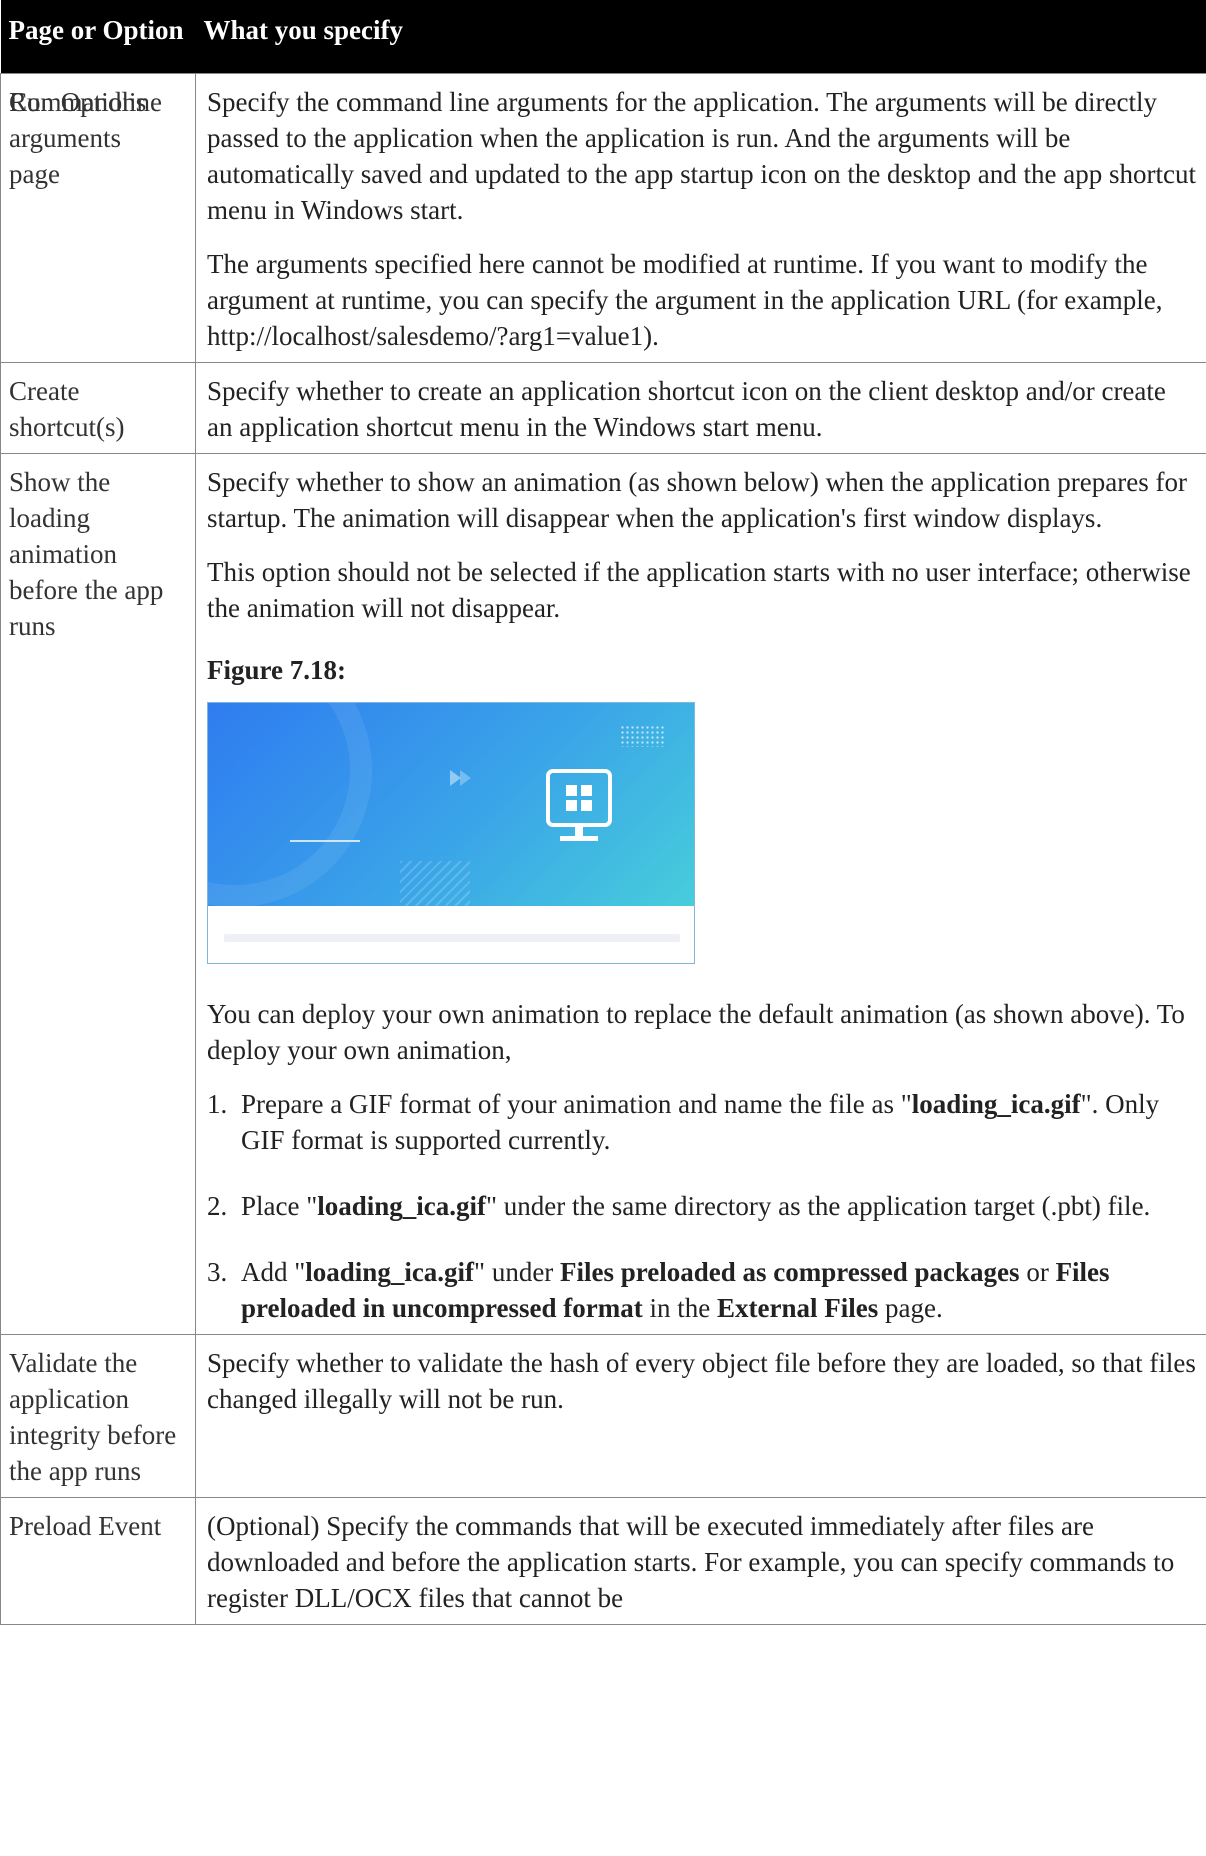 This screenshot has height=1856, width=1206. What do you see at coordinates (98, 1561) in the screenshot?
I see `option-cell: Preload Event` at bounding box center [98, 1561].